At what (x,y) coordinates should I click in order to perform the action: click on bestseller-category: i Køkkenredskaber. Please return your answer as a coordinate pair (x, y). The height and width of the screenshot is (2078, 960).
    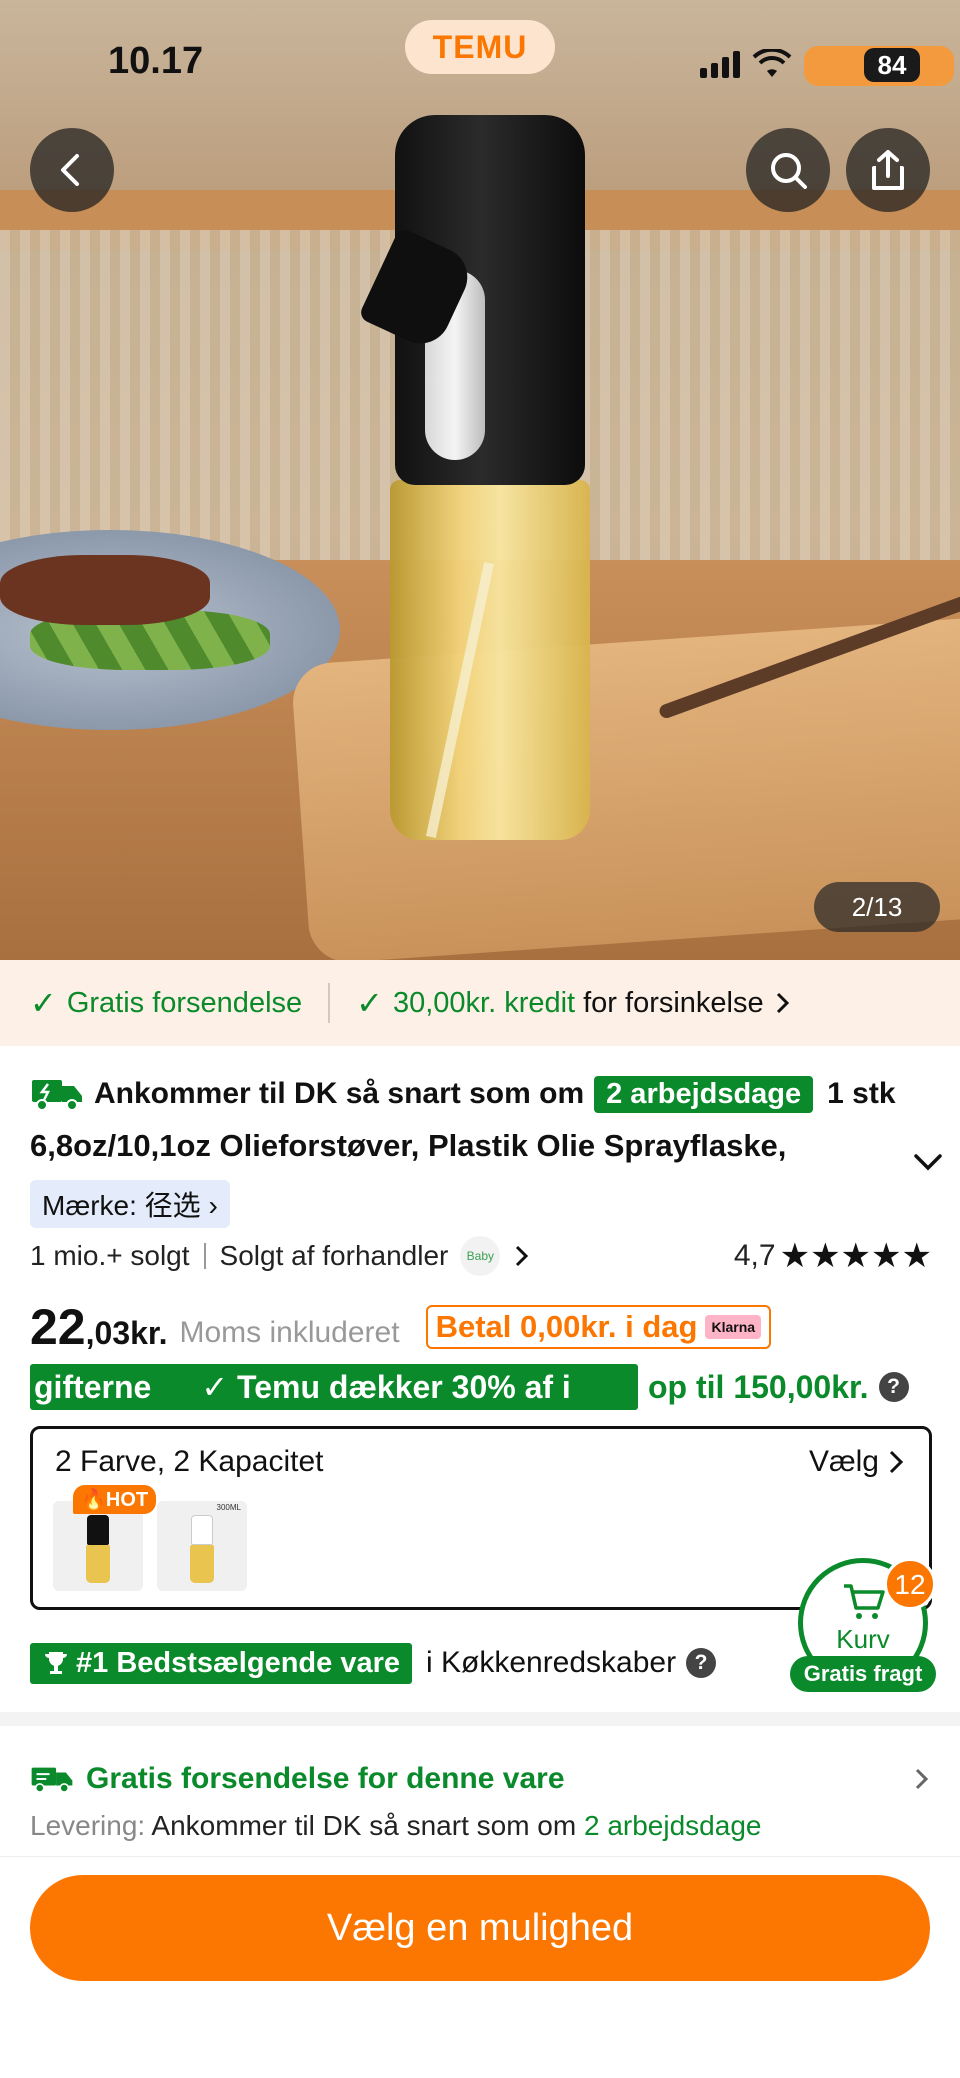
    Looking at the image, I should click on (551, 1662).